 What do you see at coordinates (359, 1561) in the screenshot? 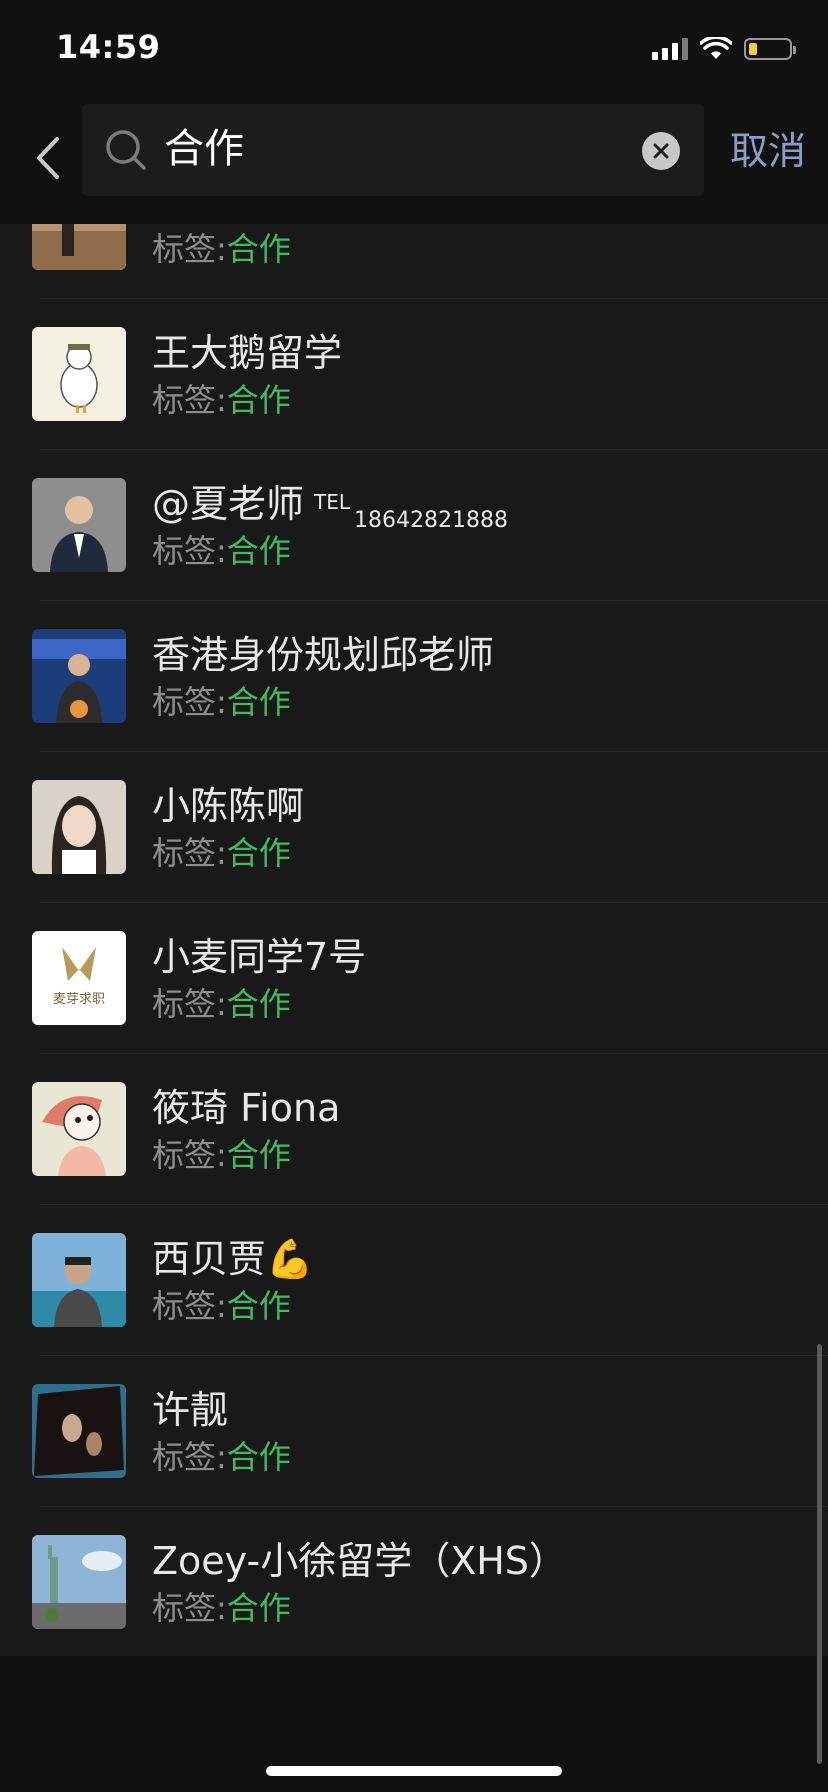
I see `contact-name: Zoey-小徐留学（XHS）` at bounding box center [359, 1561].